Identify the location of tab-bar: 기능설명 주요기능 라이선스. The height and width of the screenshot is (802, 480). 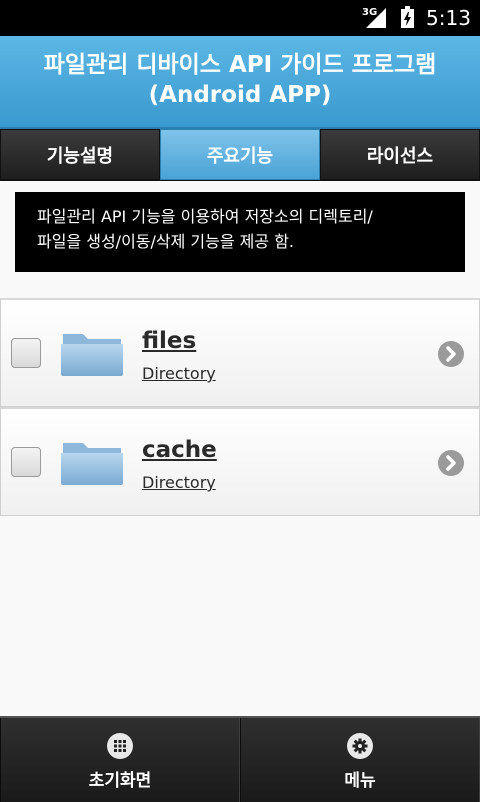
(240, 155).